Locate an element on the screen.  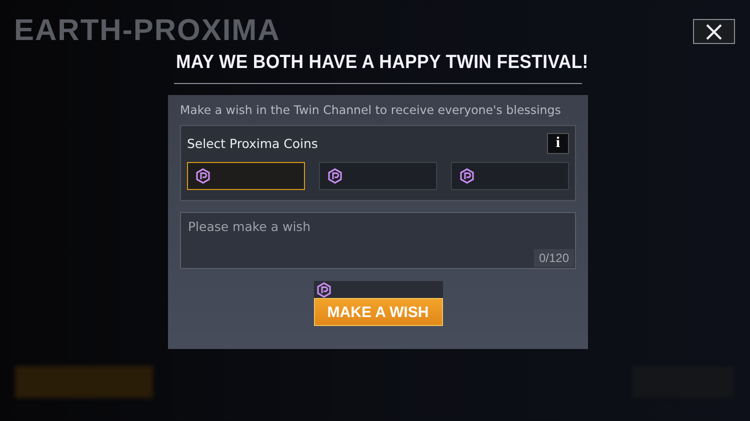
info-button: i is located at coordinates (558, 143).